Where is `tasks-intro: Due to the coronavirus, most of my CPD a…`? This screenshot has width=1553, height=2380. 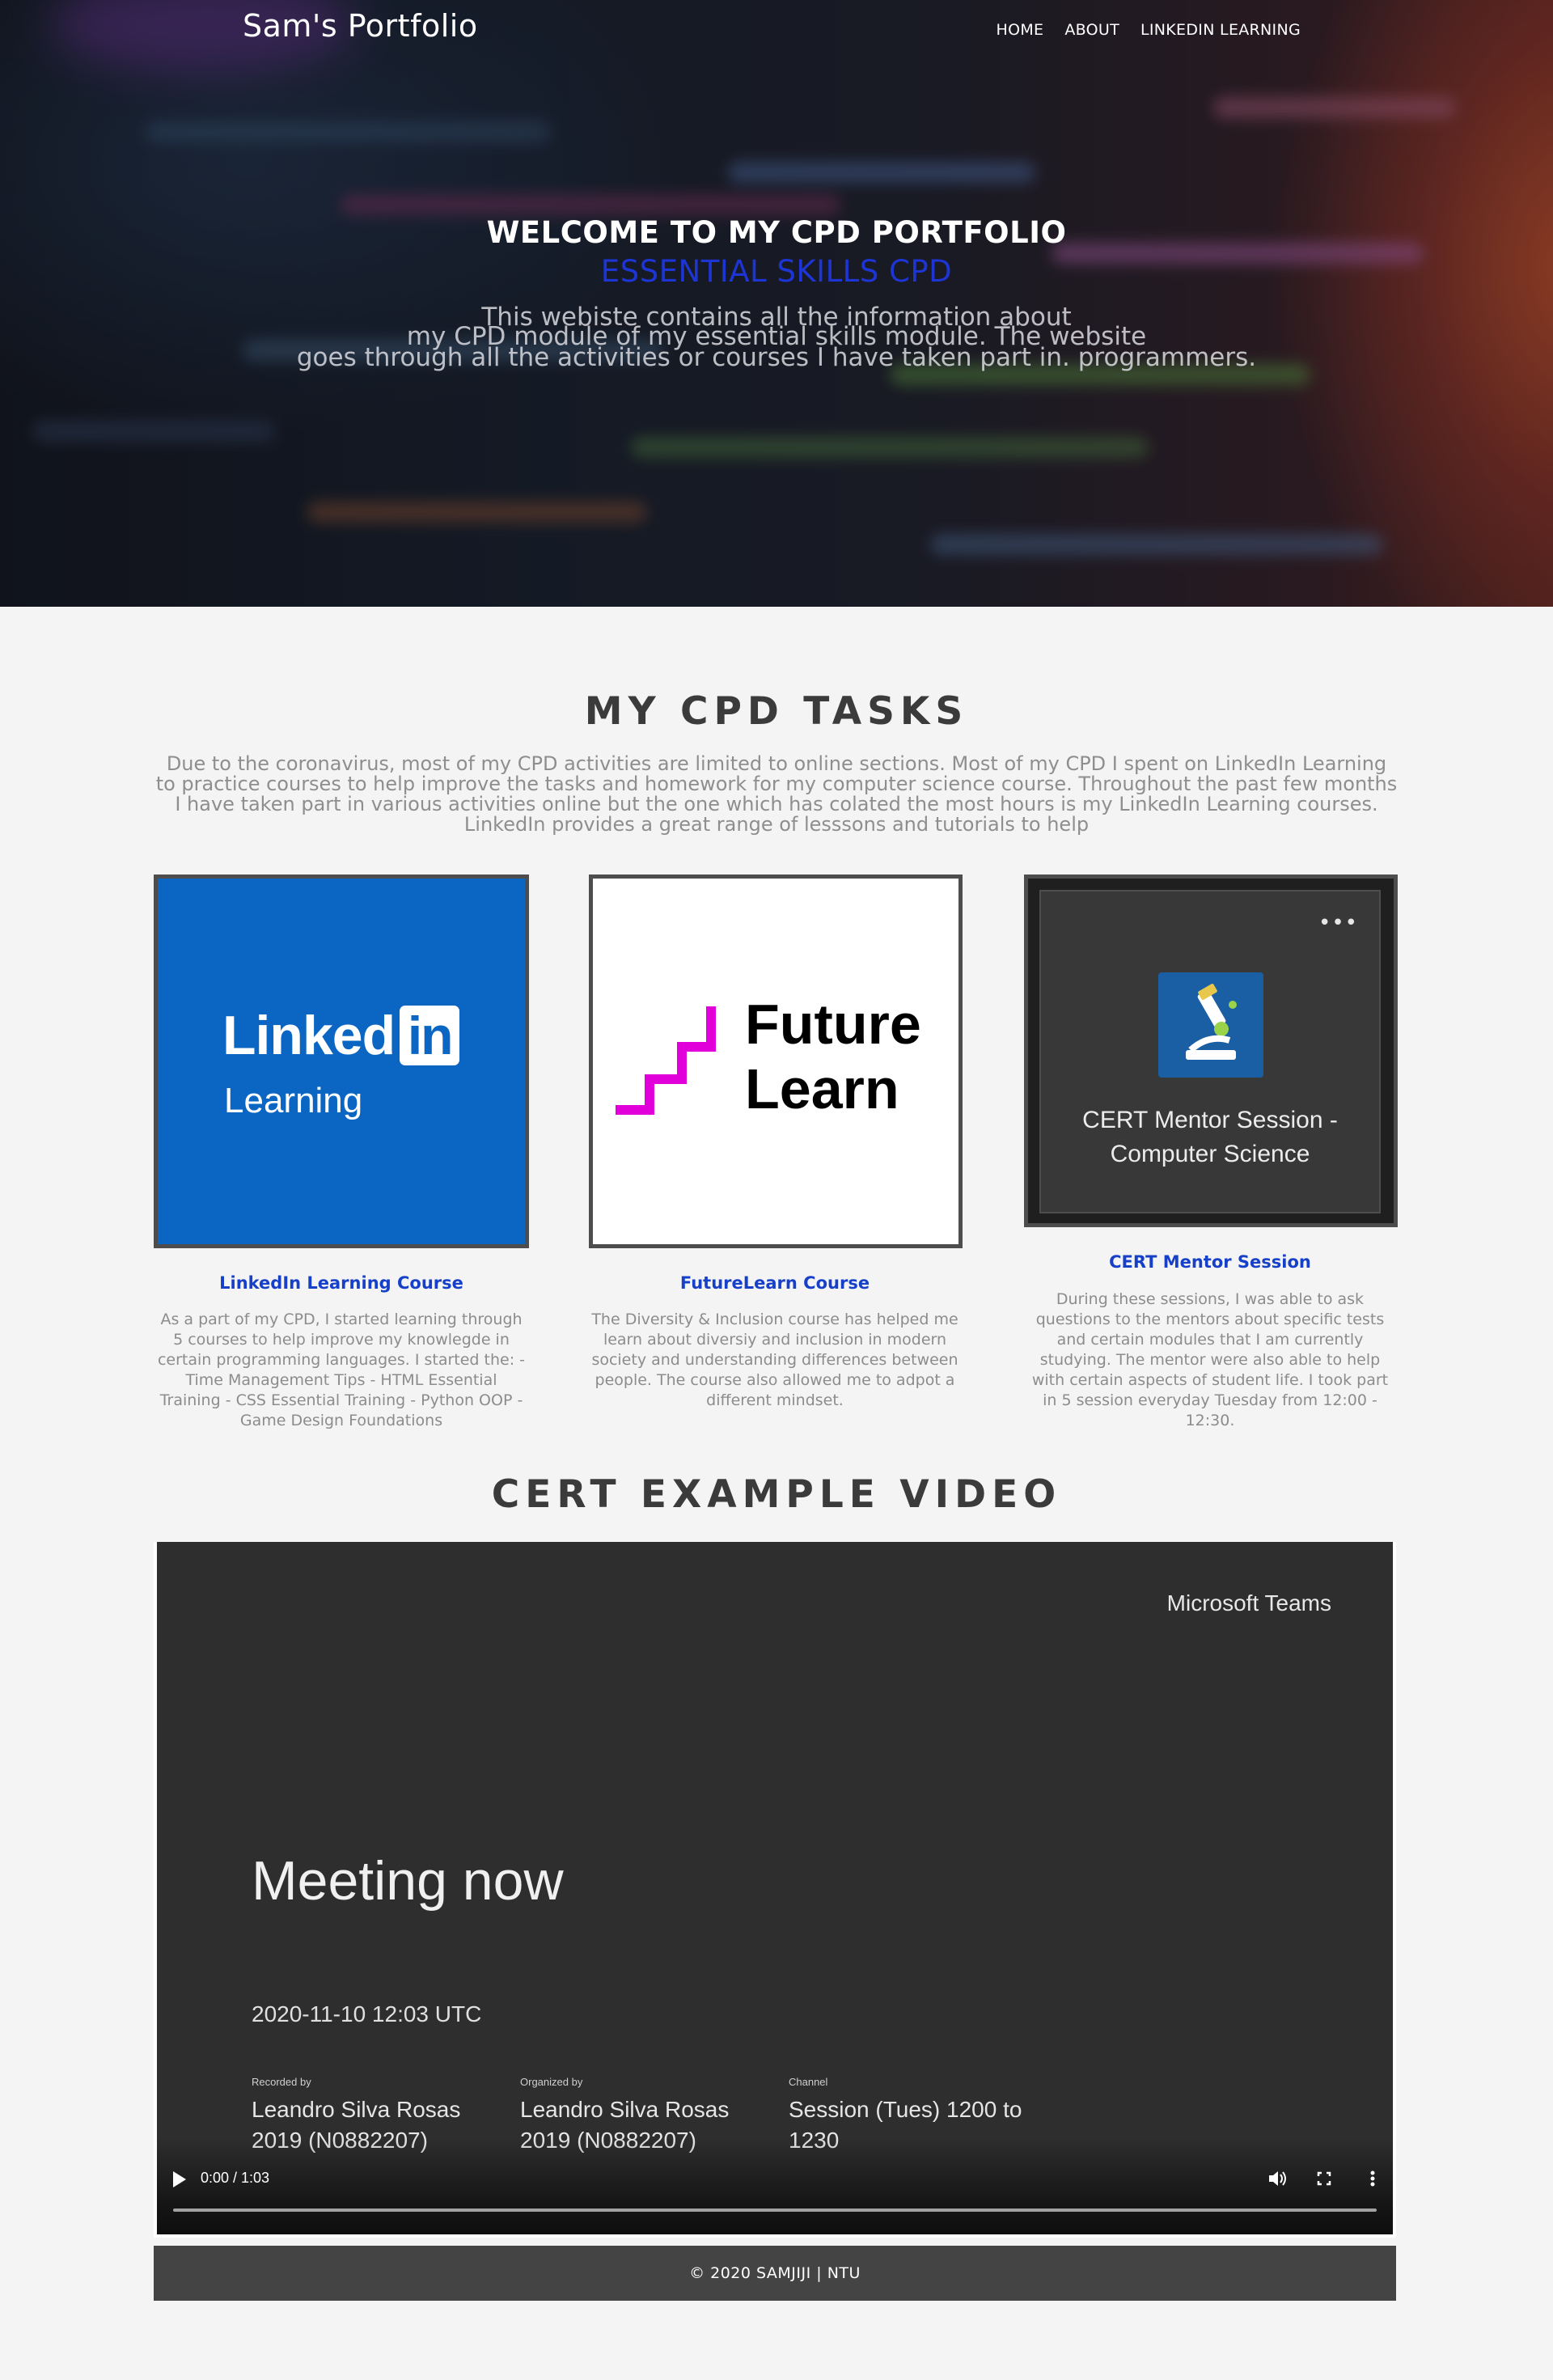
tasks-intro: Due to the coronavirus, most of my CPD a… is located at coordinates (777, 794).